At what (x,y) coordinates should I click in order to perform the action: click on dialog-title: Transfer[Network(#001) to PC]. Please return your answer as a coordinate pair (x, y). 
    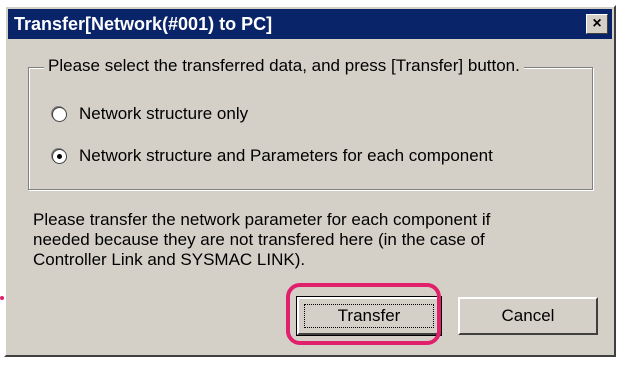
    Looking at the image, I should click on (143, 24).